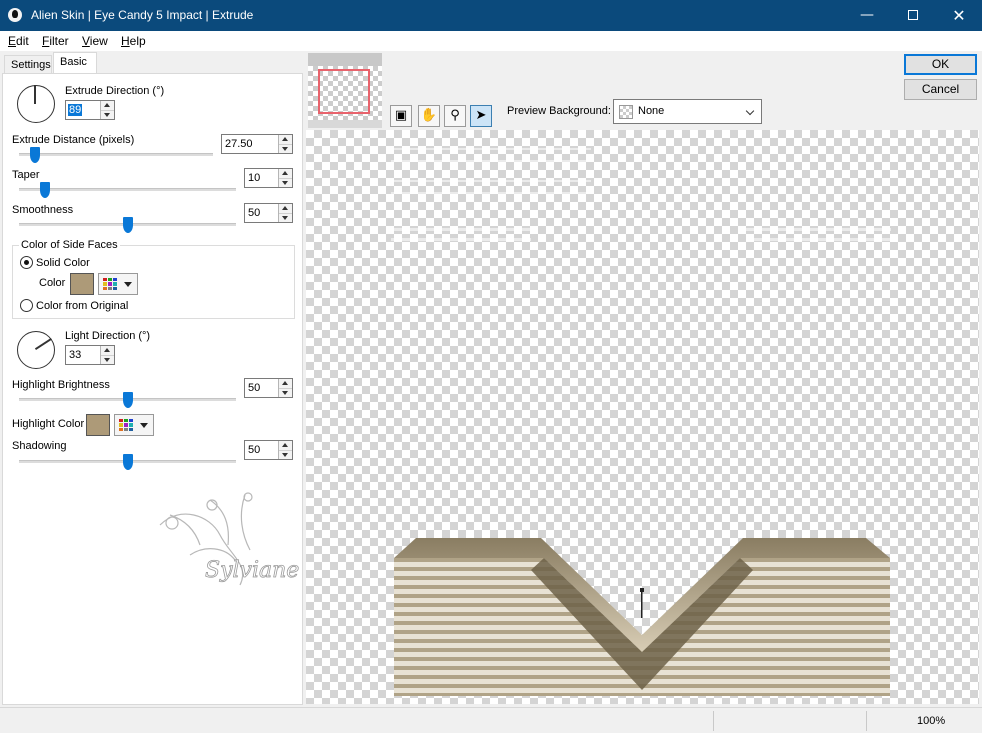 This screenshot has height=733, width=982. What do you see at coordinates (257, 144) in the screenshot?
I see `extrude-distance-spinner: 27.50` at bounding box center [257, 144].